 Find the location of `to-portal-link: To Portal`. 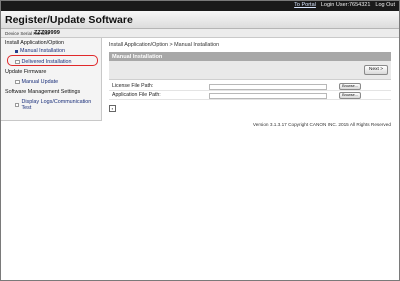

to-portal-link: To Portal is located at coordinates (305, 5).